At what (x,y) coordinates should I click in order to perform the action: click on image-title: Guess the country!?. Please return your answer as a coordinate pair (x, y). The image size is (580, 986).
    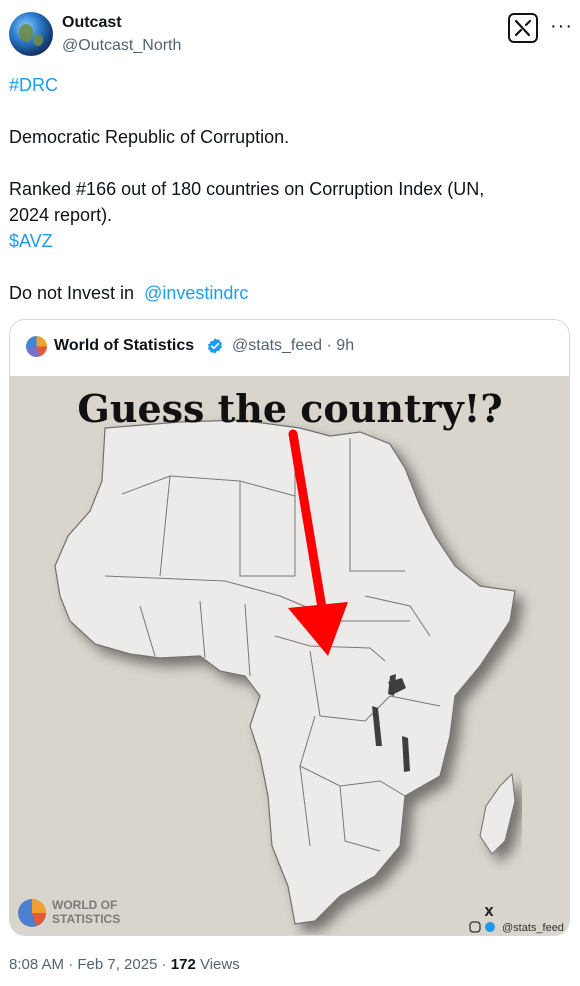
    Looking at the image, I should click on (289, 408).